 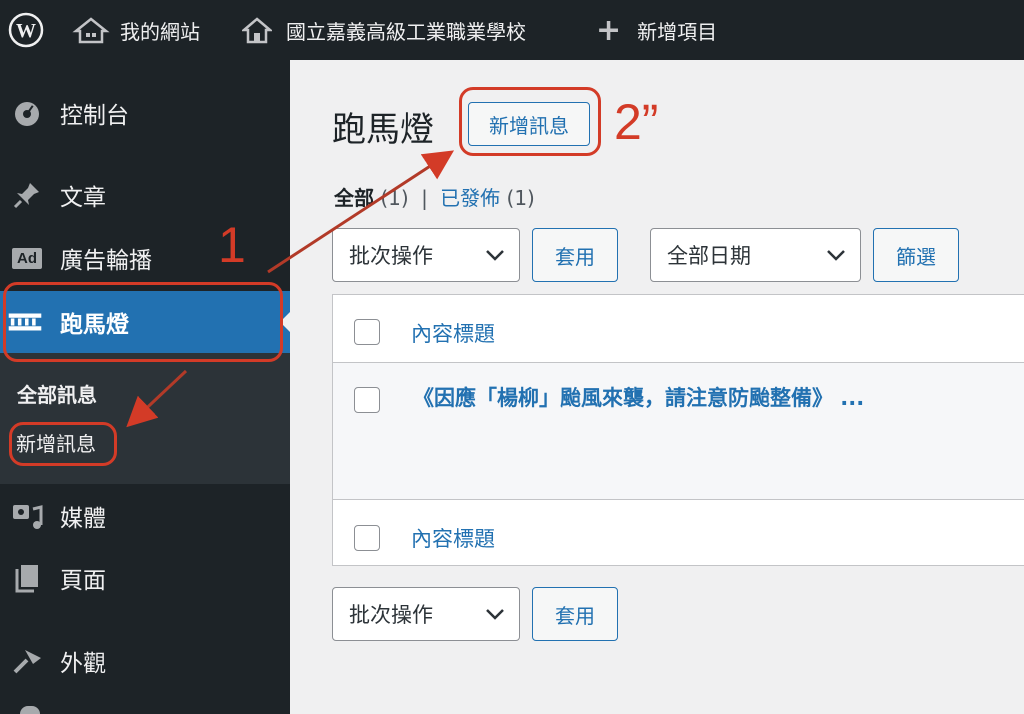 I want to click on site-name-label: 我的網站, so click(x=160, y=31).